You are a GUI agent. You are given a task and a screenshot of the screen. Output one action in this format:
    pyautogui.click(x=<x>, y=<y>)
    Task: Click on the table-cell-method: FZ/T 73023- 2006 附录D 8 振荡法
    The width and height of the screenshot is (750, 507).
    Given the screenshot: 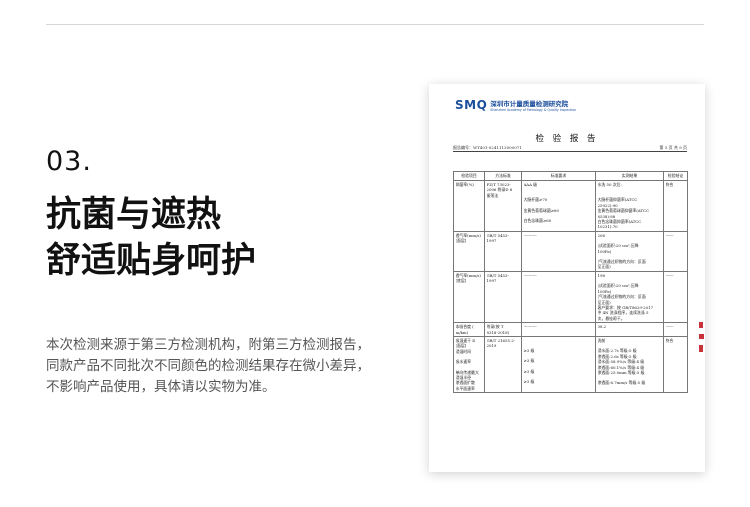 What is the action you would take?
    pyautogui.click(x=503, y=206)
    